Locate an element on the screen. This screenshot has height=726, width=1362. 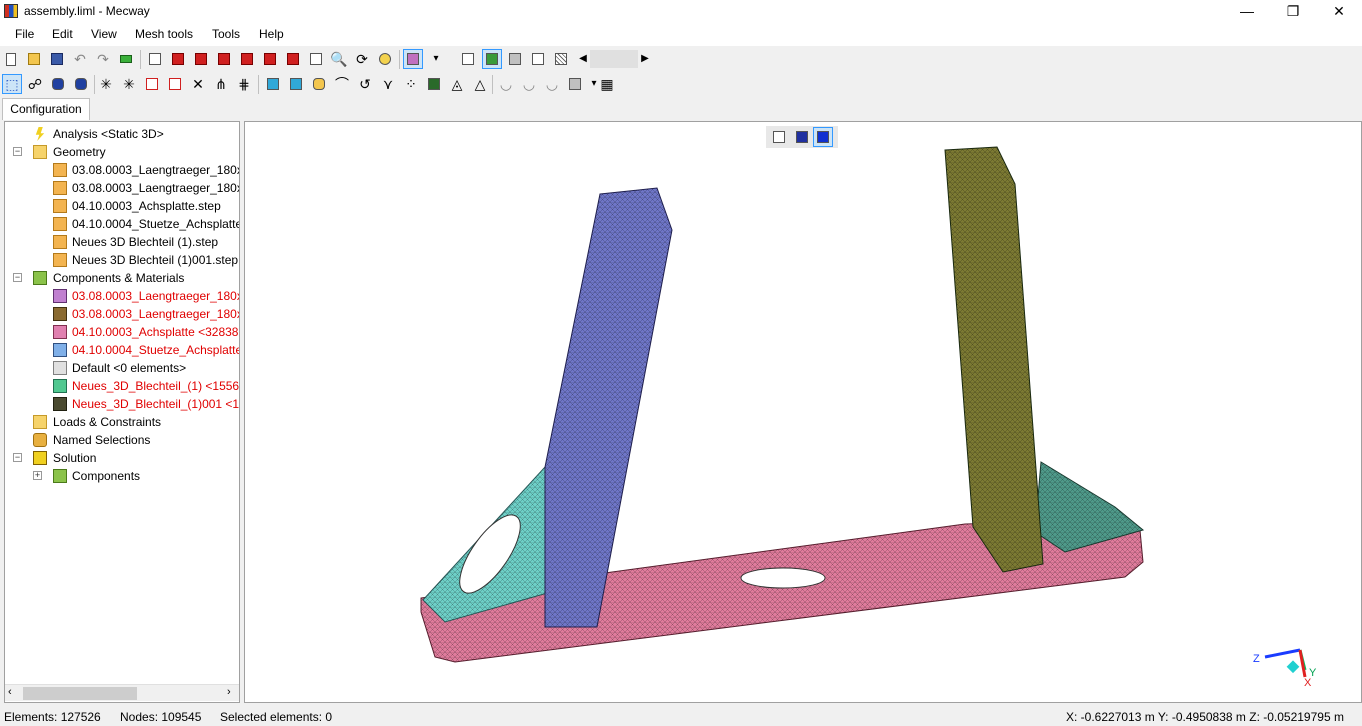
select-face-icon is located at coordinates (81, 84).